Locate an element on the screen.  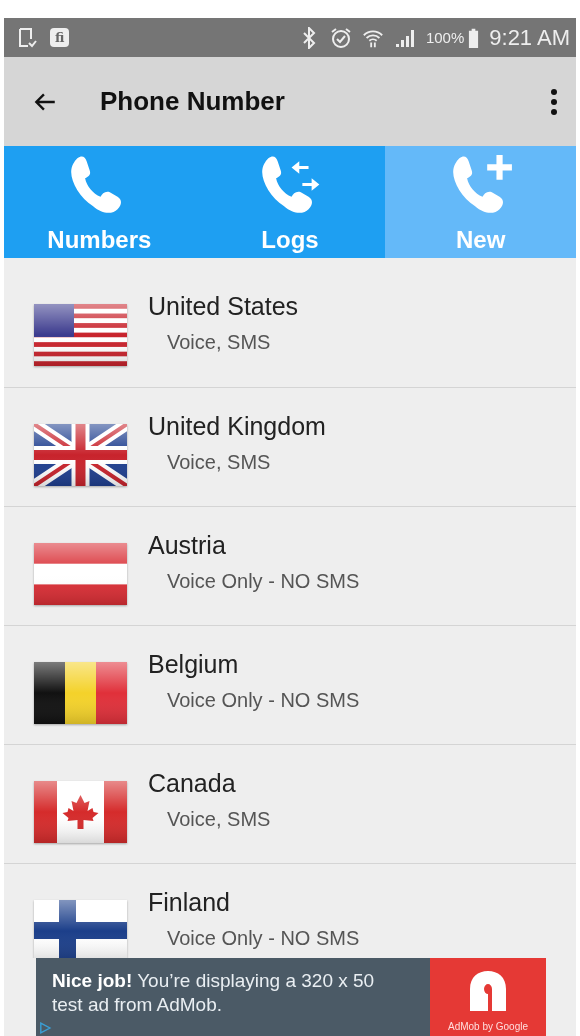
ad-banner: Nice job! You’re displaying a 320 x 50 test ad from AdMob. AdMob by Google is located at coordinates (291, 997).